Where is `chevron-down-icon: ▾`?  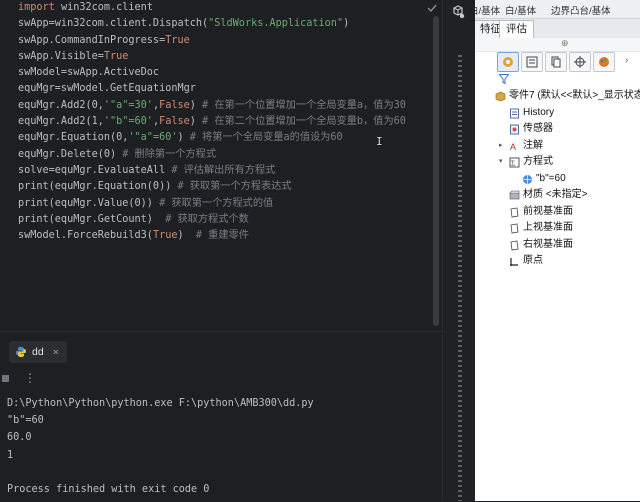
chevron-down-icon: ▾ is located at coordinates (501, 162).